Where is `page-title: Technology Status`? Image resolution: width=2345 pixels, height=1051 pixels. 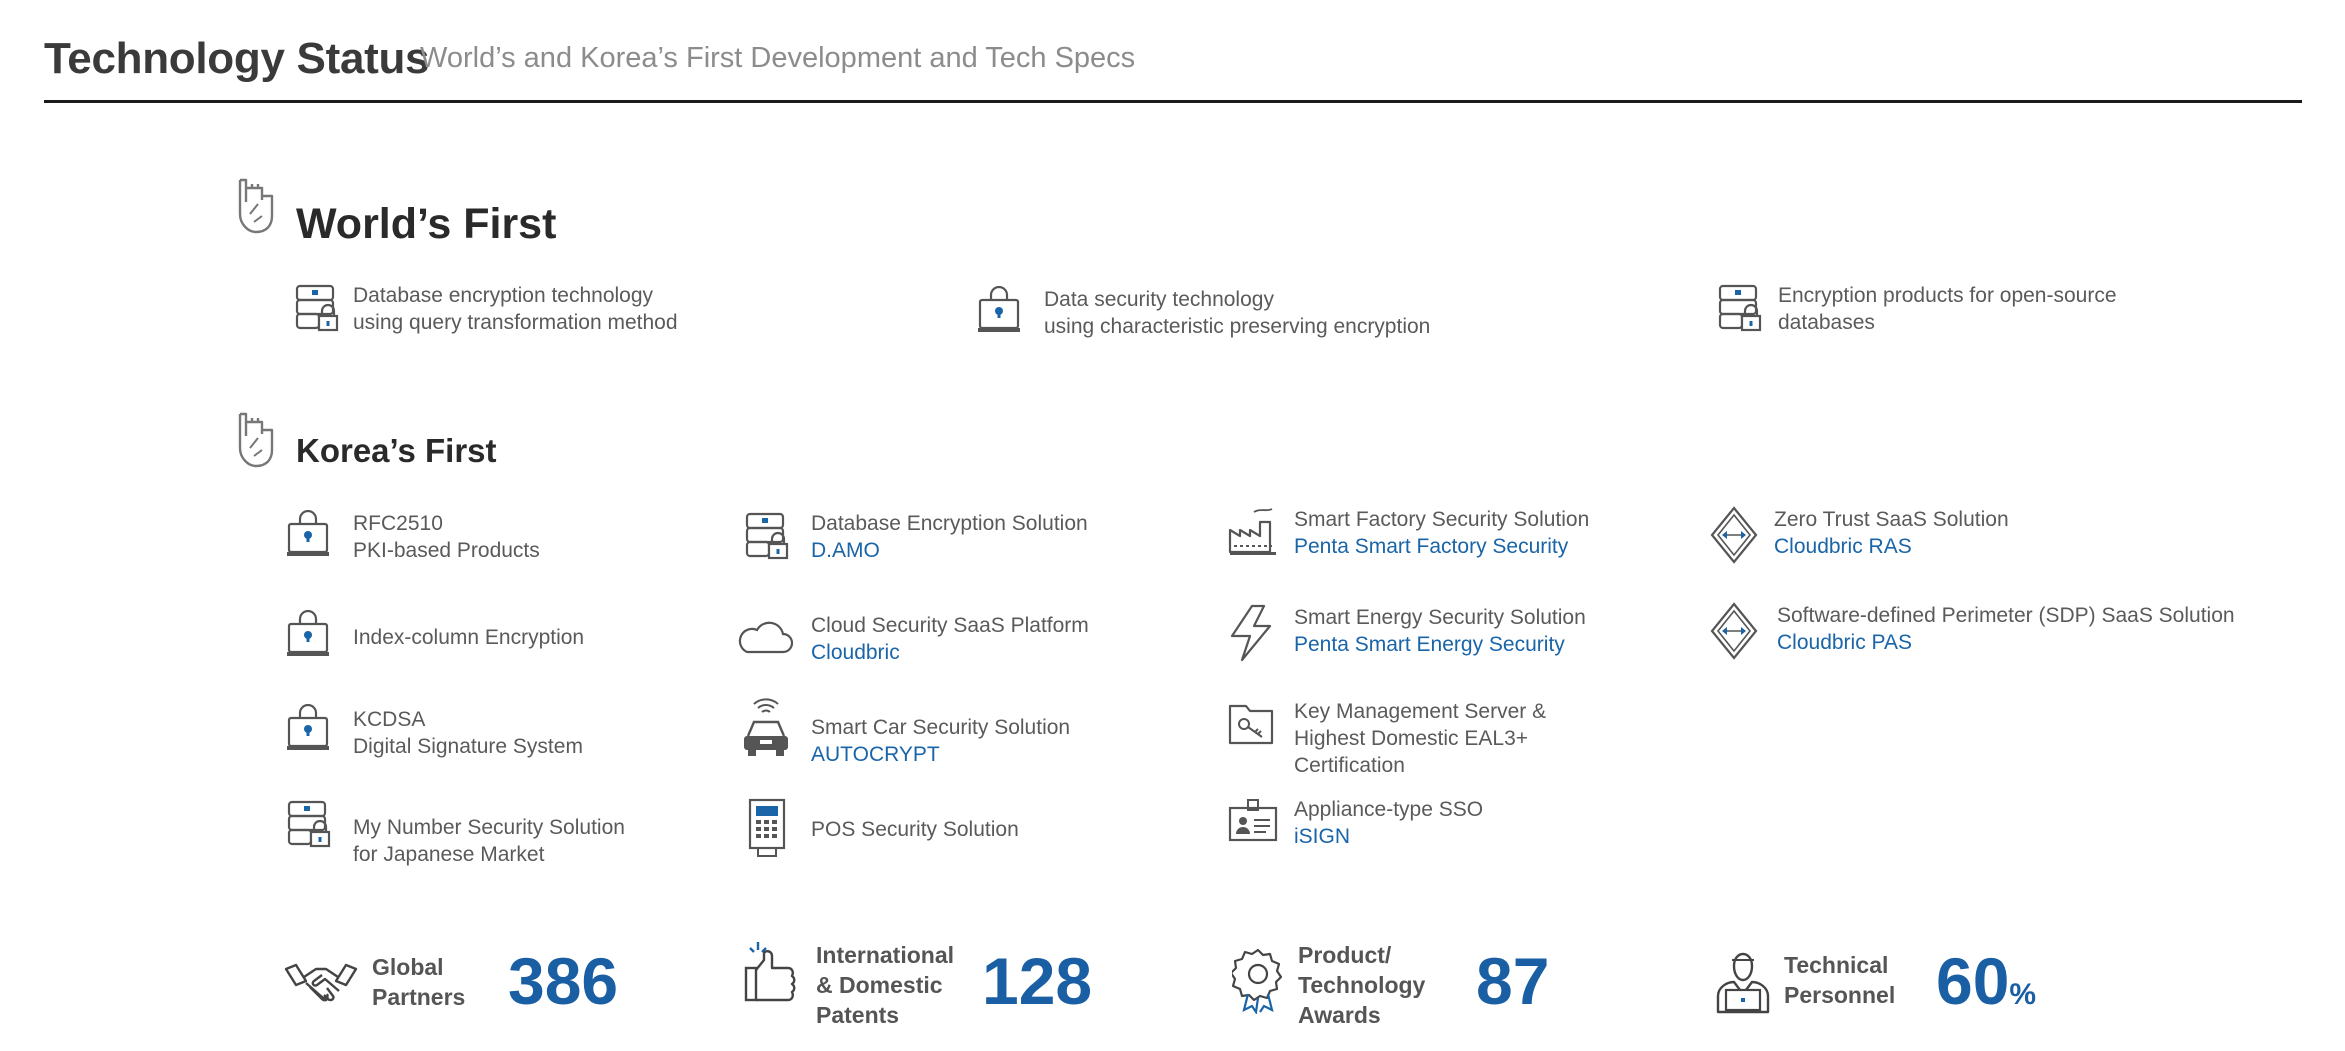 page-title: Technology Status is located at coordinates (237, 58).